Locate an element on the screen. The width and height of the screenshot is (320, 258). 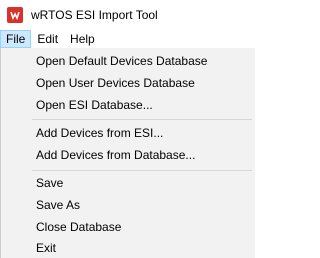
menu-item-close-database: Close Database is located at coordinates (128, 227).